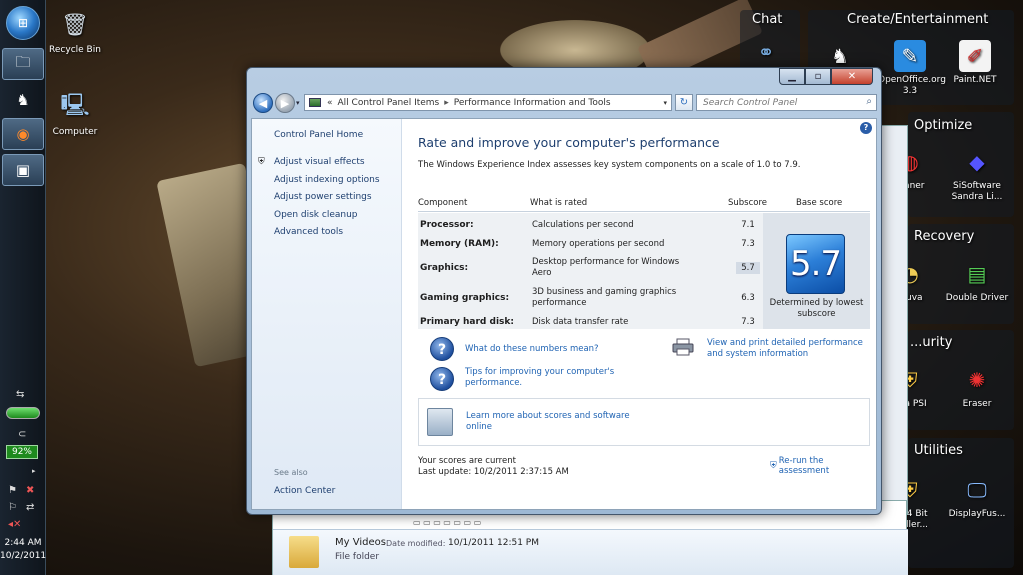  What do you see at coordinates (23, 23) in the screenshot?
I see `start-button: ⊞` at bounding box center [23, 23].